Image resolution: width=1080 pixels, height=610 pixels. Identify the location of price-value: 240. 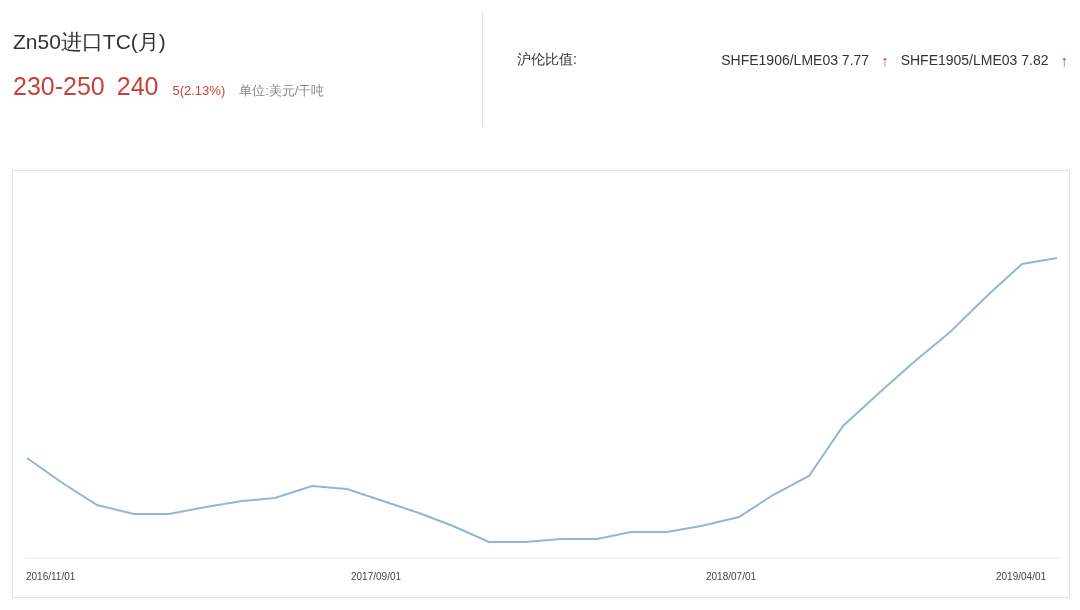
(137, 86).